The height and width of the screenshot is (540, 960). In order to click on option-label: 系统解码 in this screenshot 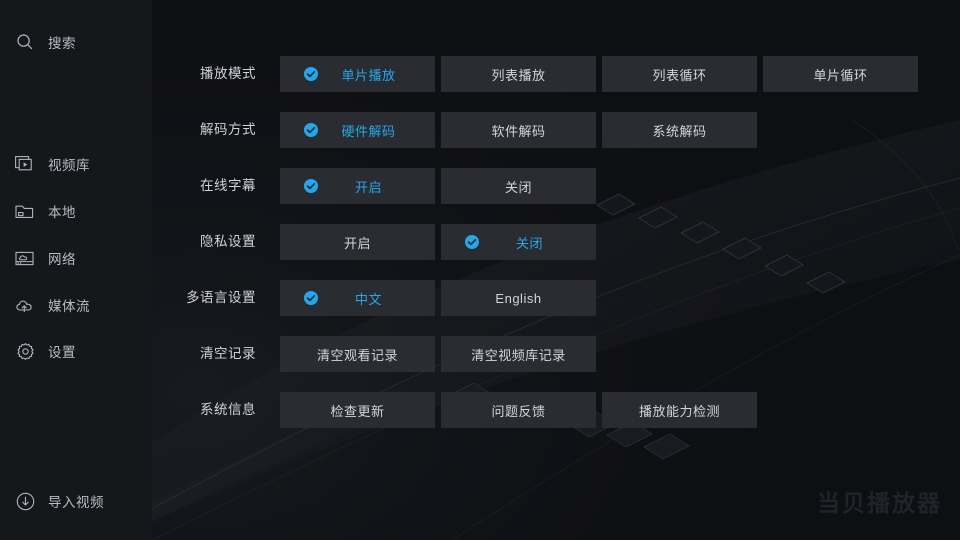, I will do `click(679, 131)`.